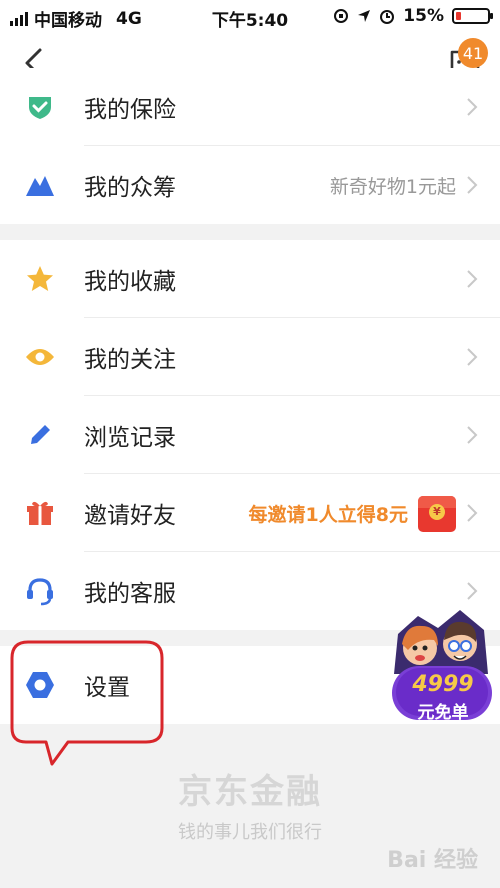 The width and height of the screenshot is (500, 888). What do you see at coordinates (130, 360) in the screenshot?
I see `menu-label: 我的关注` at bounding box center [130, 360].